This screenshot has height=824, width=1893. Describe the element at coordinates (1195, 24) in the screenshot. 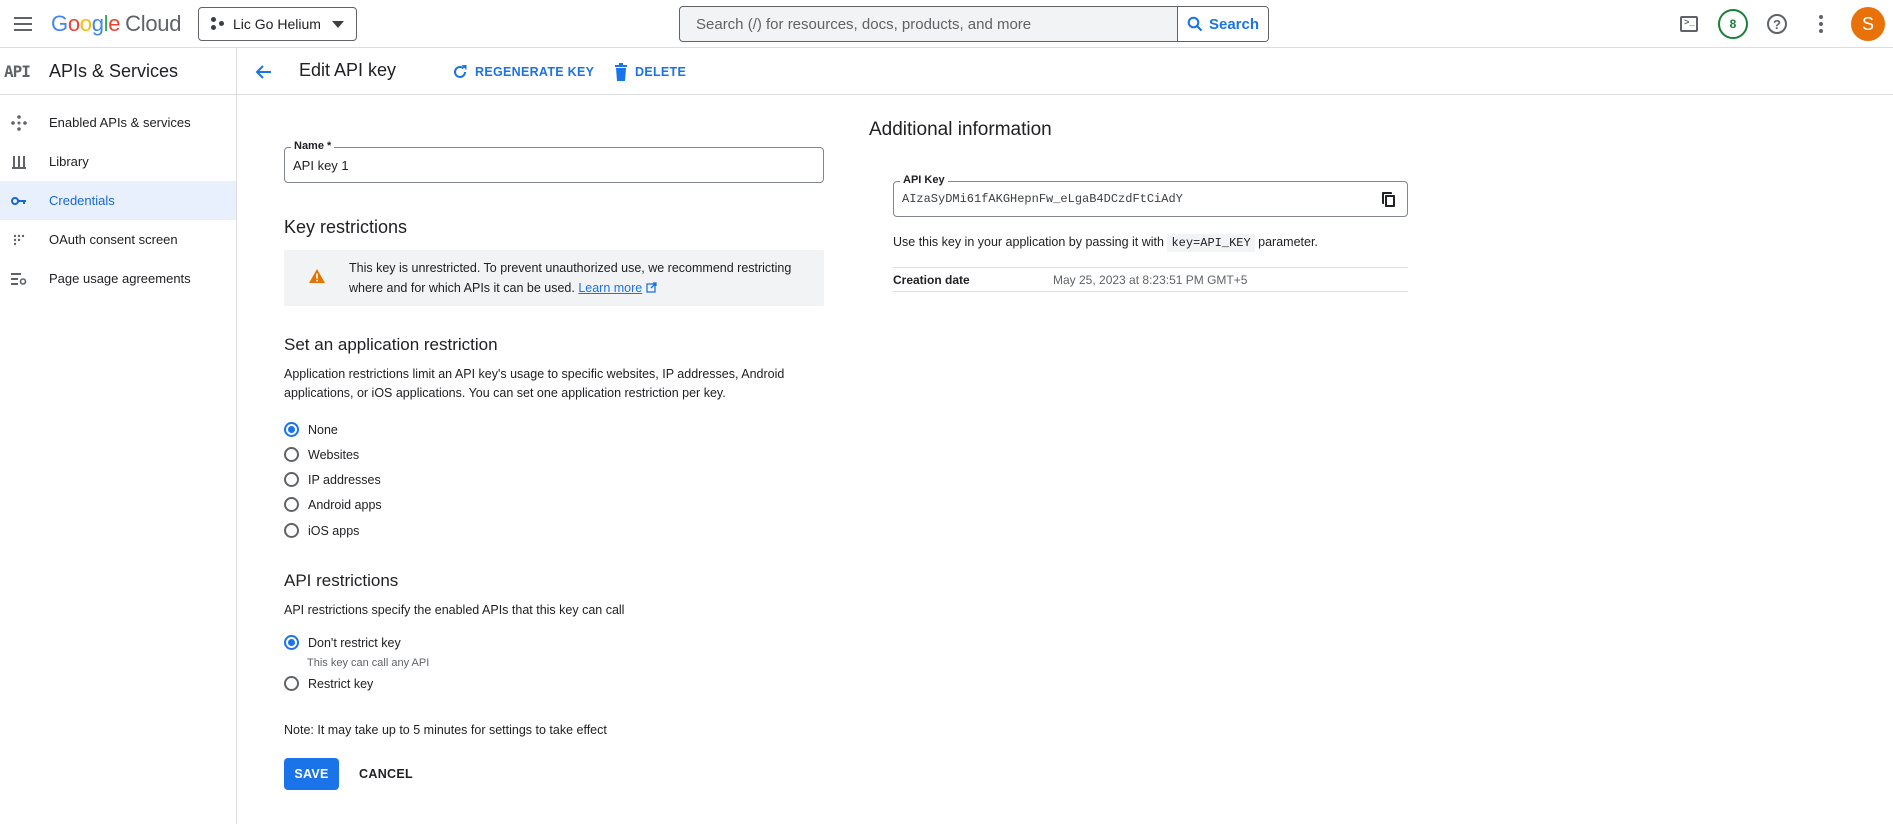

I see `search-icon` at that location.